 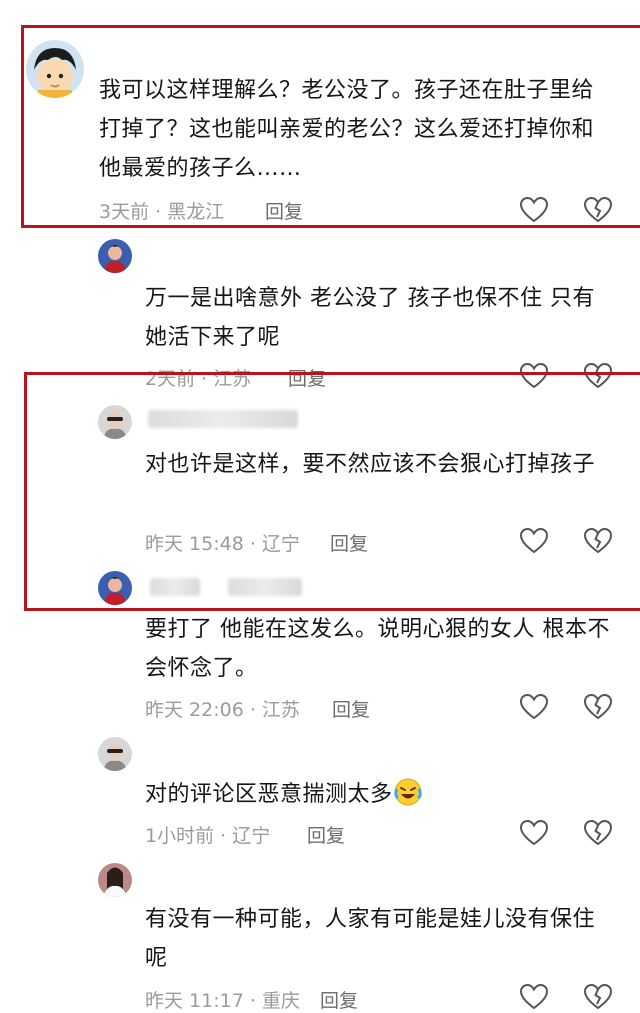 I want to click on comment-time-location: 昨天 11:17 · 重庆, so click(x=222, y=1001).